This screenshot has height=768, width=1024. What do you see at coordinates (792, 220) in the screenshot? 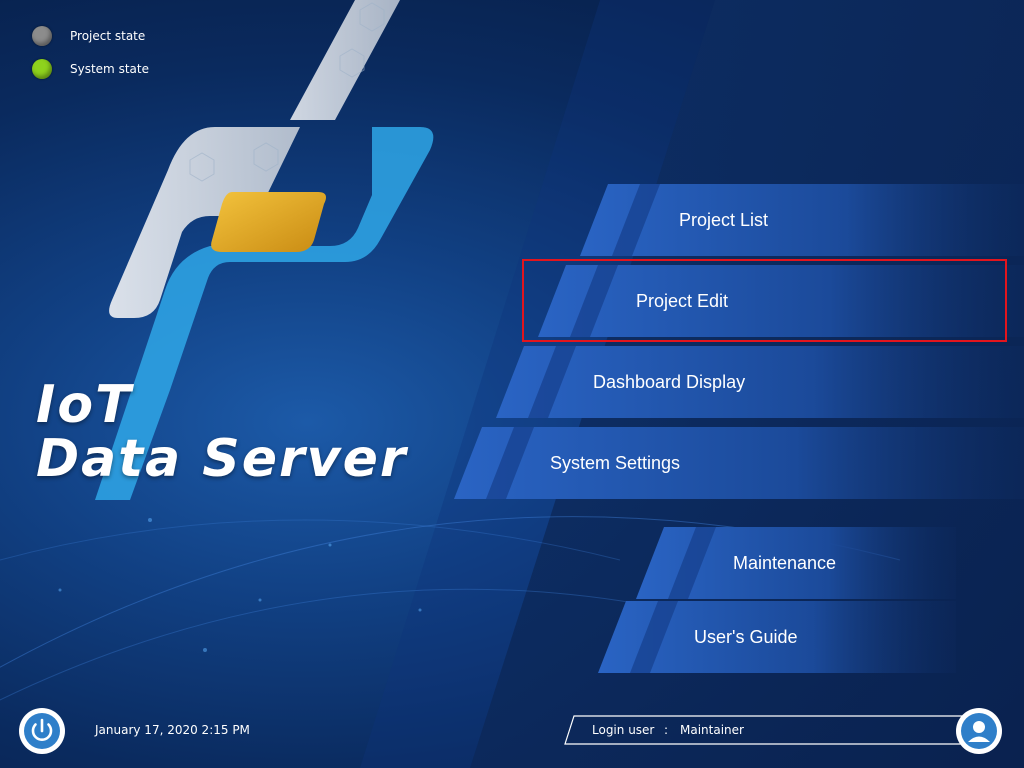
I see `project-list-button: Project List` at bounding box center [792, 220].